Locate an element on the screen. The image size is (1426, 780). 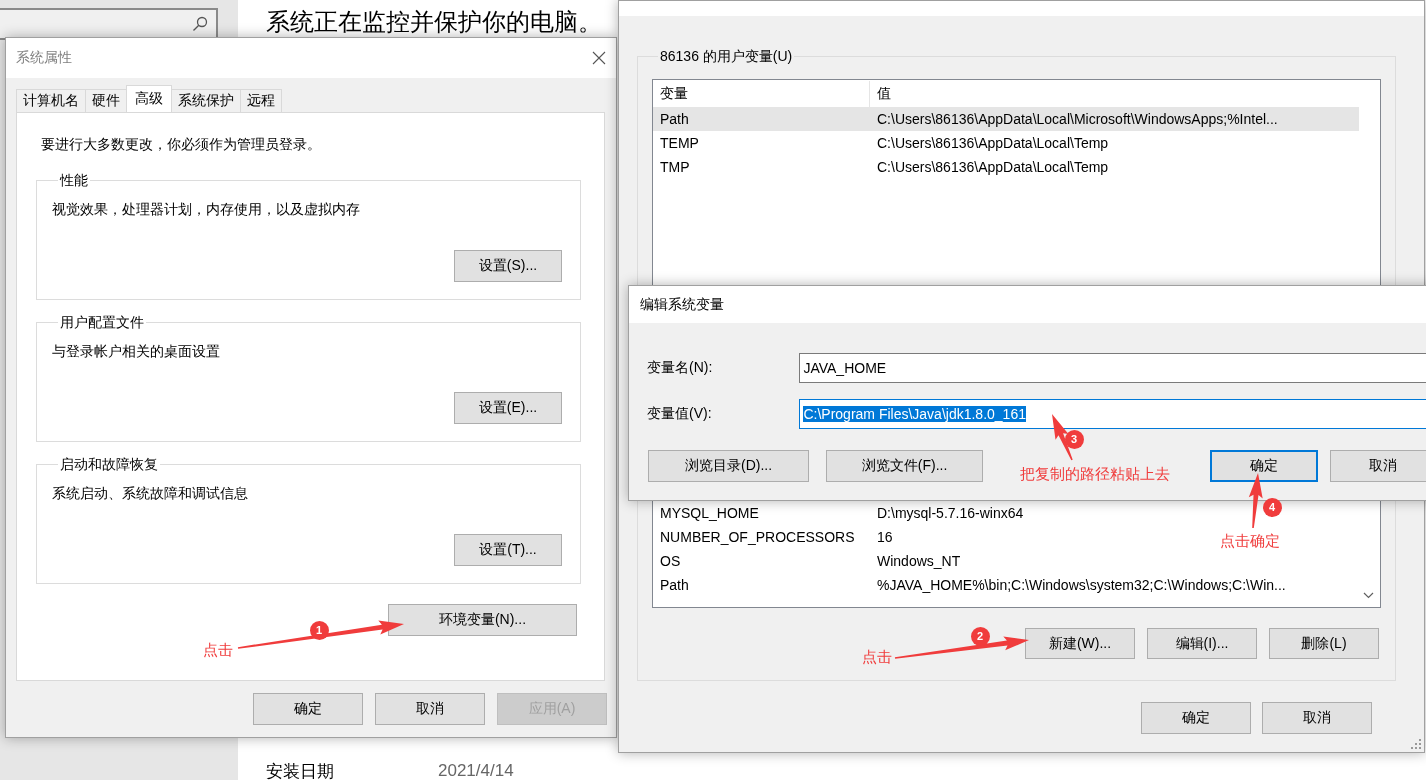
variable-name: OS is located at coordinates (761, 561).